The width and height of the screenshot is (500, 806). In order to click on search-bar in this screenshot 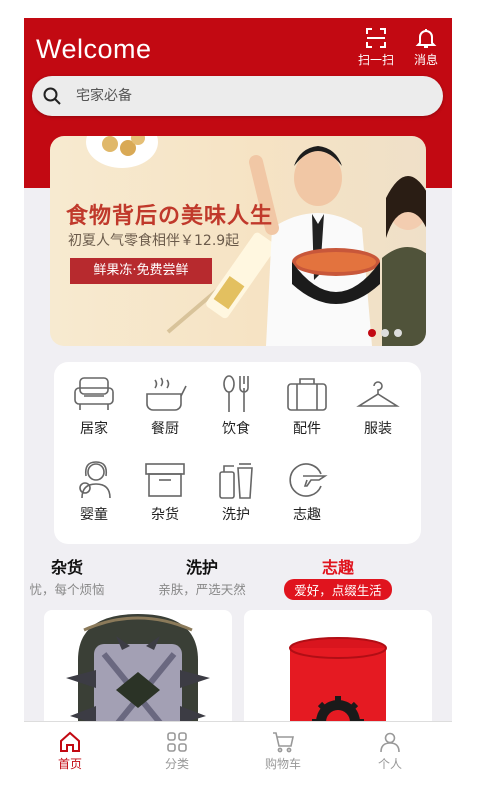, I will do `click(237, 96)`.